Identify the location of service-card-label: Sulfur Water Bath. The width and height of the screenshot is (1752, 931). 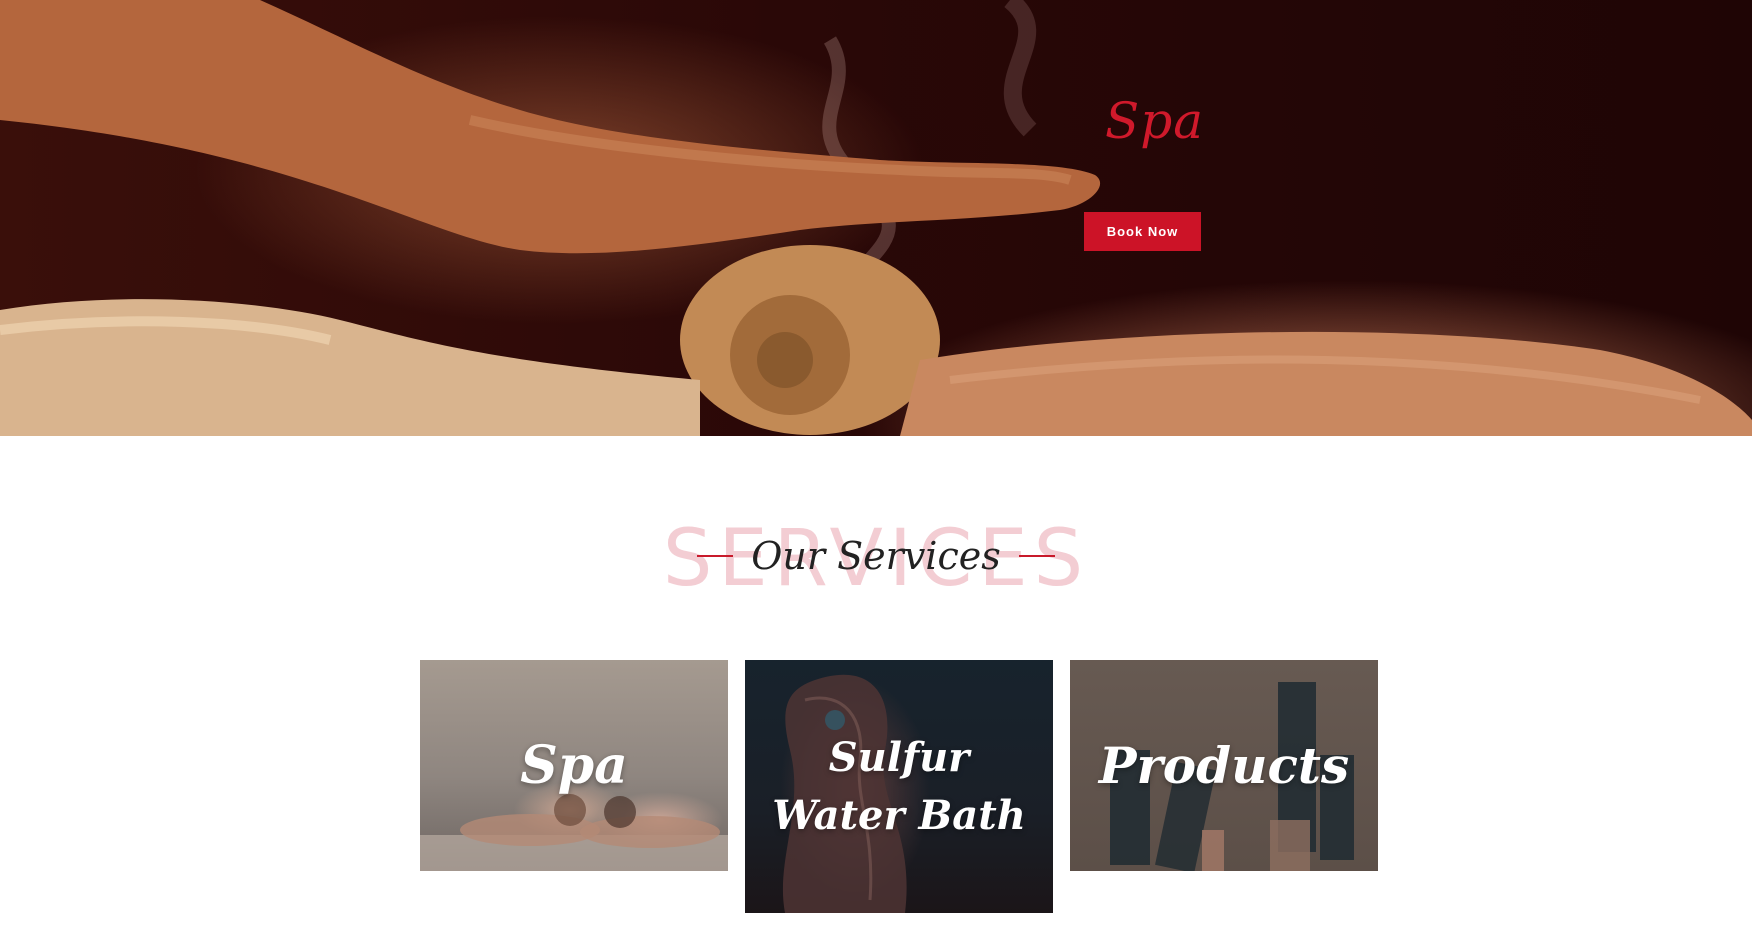
(899, 787).